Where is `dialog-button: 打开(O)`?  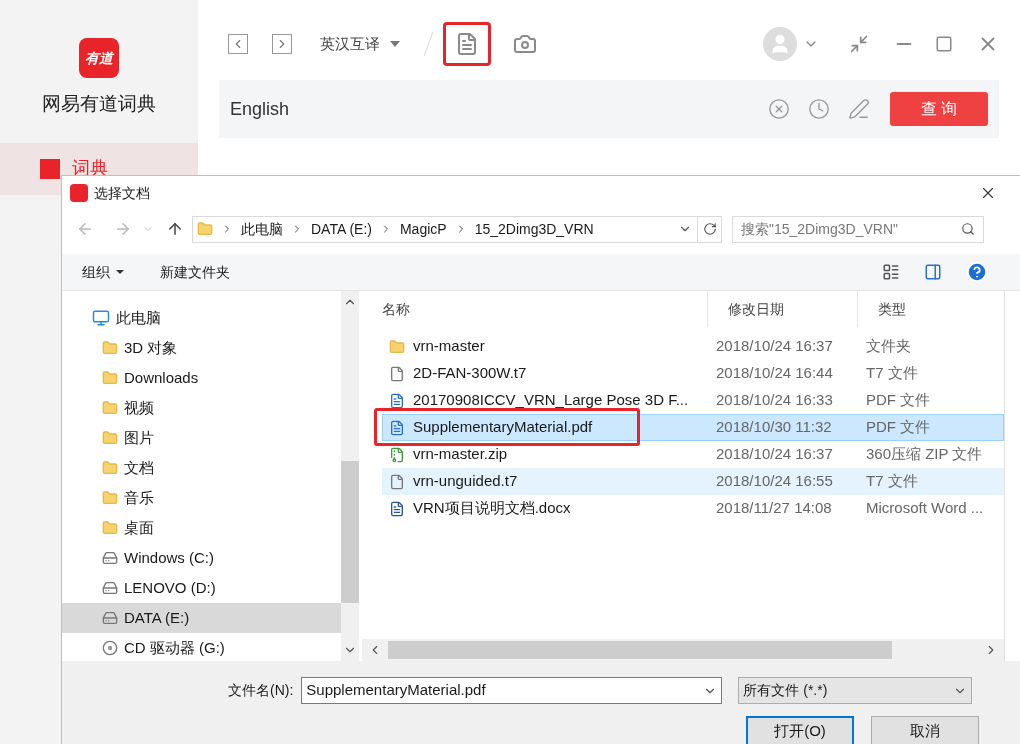
dialog-button: 打开(O) is located at coordinates (800, 730).